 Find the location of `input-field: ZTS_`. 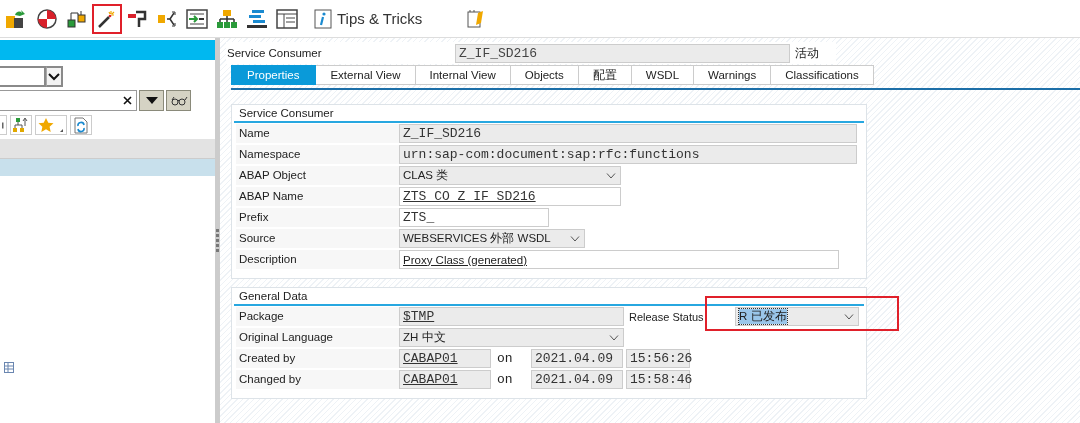

input-field: ZTS_ is located at coordinates (474, 217).